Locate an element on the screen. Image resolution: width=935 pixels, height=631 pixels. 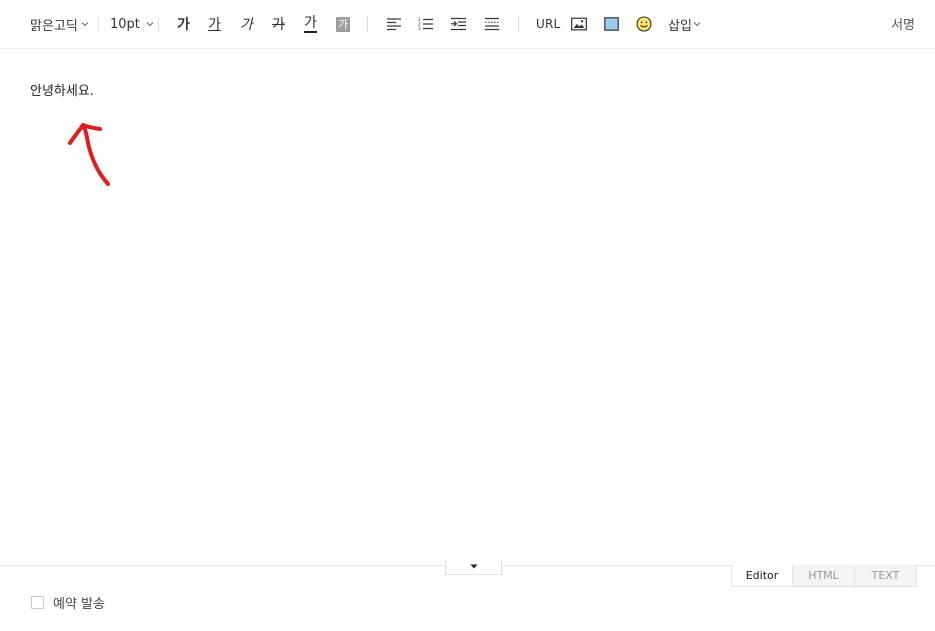
box-button is located at coordinates (611, 24).